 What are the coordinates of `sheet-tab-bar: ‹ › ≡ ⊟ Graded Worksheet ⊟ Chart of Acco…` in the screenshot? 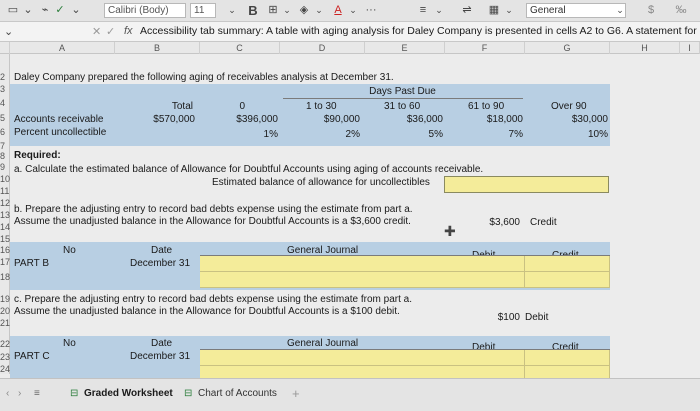 It's located at (350, 394).